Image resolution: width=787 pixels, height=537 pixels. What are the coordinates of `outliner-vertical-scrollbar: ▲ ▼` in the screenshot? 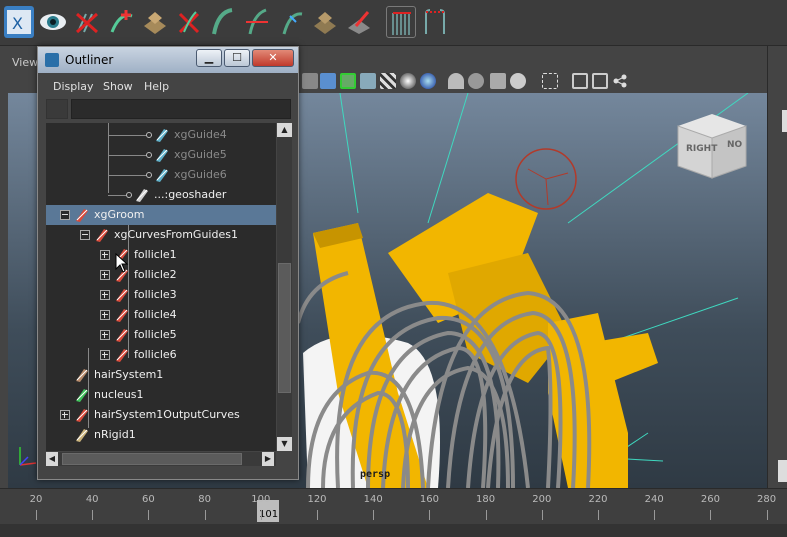 It's located at (284, 287).